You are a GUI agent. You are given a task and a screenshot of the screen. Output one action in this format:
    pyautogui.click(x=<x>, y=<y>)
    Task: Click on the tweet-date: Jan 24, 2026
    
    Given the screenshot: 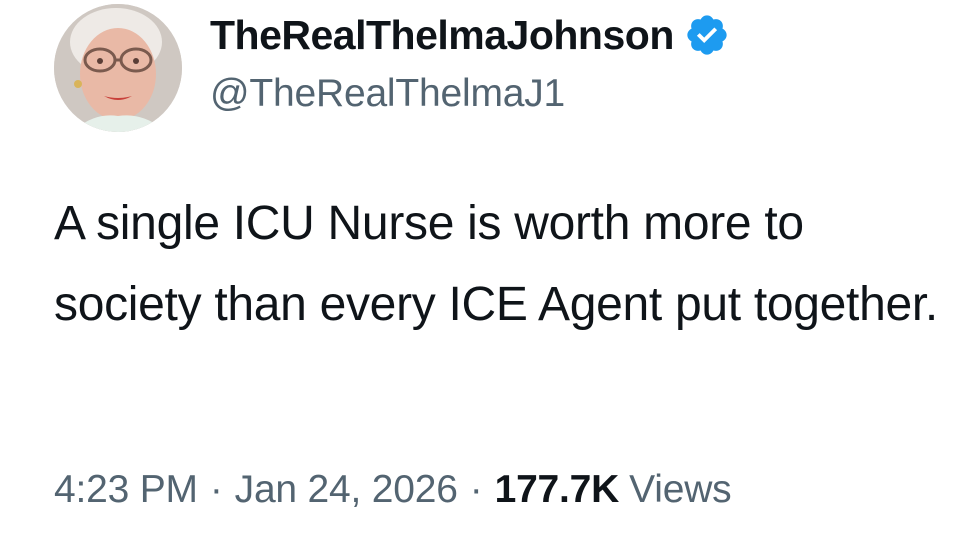 What is the action you would take?
    pyautogui.click(x=346, y=490)
    